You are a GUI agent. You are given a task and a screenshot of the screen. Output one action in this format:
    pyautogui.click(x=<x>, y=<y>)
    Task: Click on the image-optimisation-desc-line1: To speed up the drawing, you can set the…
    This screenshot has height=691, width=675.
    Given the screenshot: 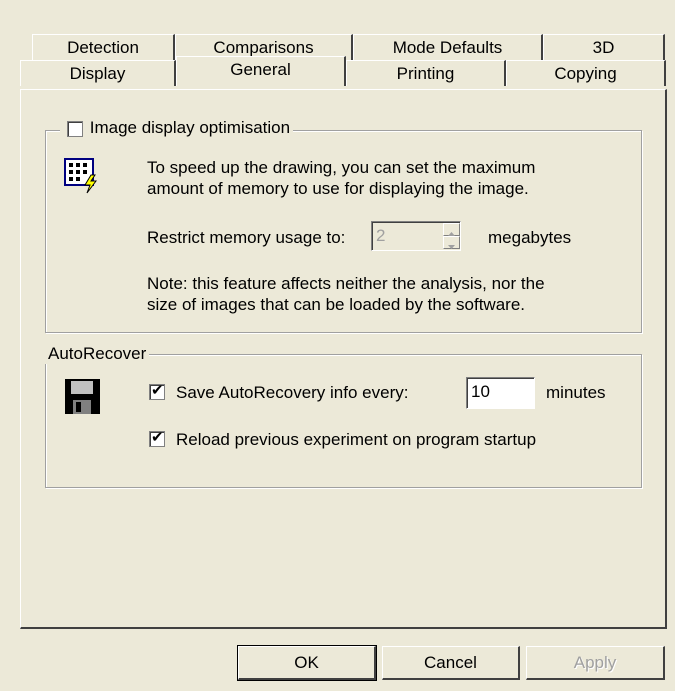 What is the action you would take?
    pyautogui.click(x=341, y=167)
    